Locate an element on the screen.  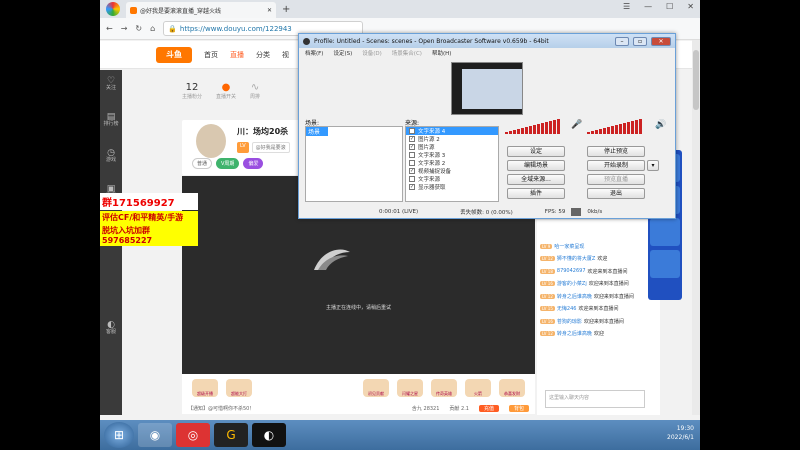
obs-stop-preview-button: 停止预览 is located at coordinates (616, 151).